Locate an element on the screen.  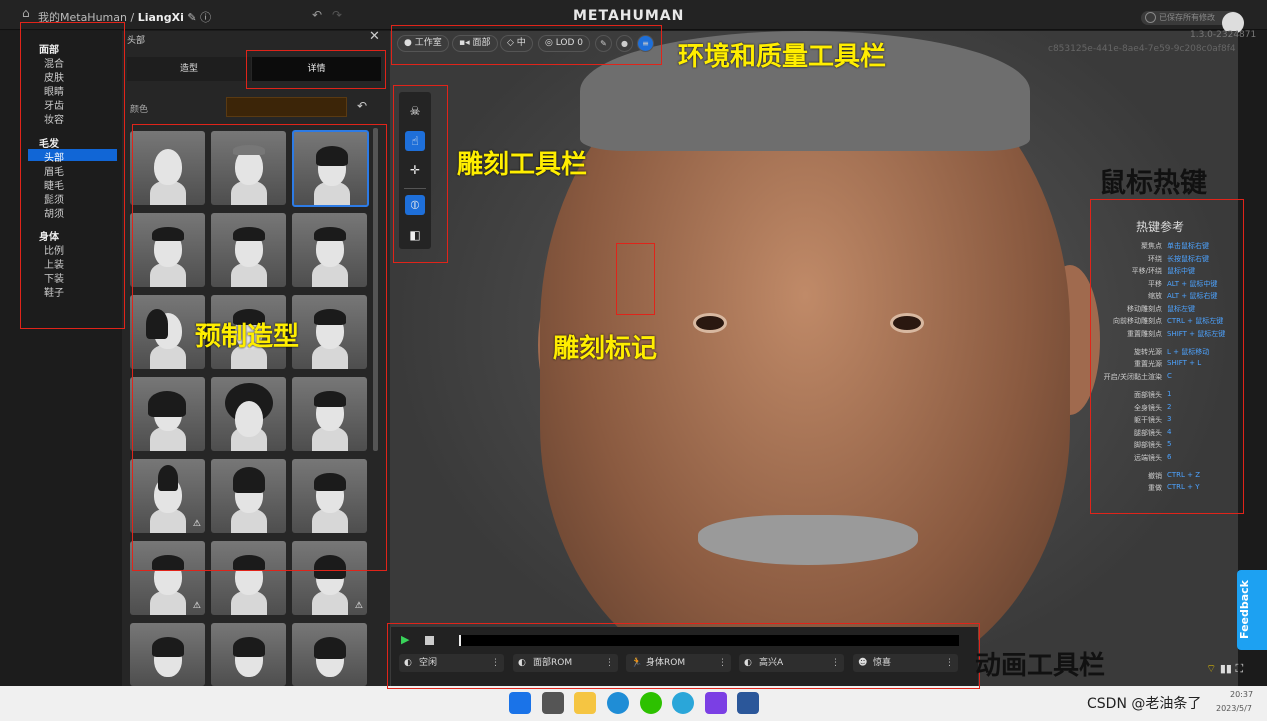
annotation-box-tab is located at coordinates (316, 69).